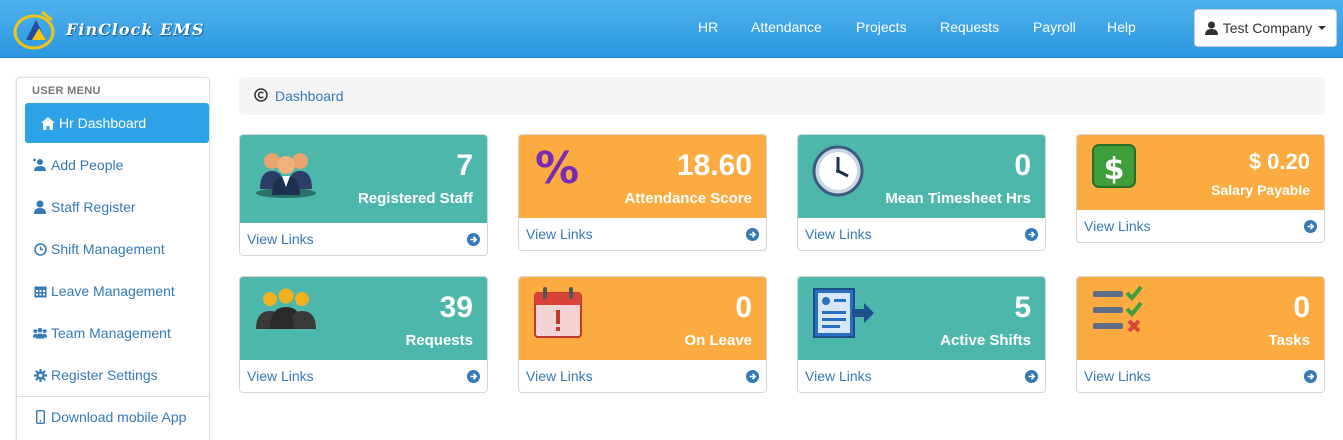 Image resolution: width=1343 pixels, height=440 pixels. Describe the element at coordinates (1200, 188) in the screenshot. I see `tile-salary-payable: $ $ 0.20 Salary Payable View Links` at that location.